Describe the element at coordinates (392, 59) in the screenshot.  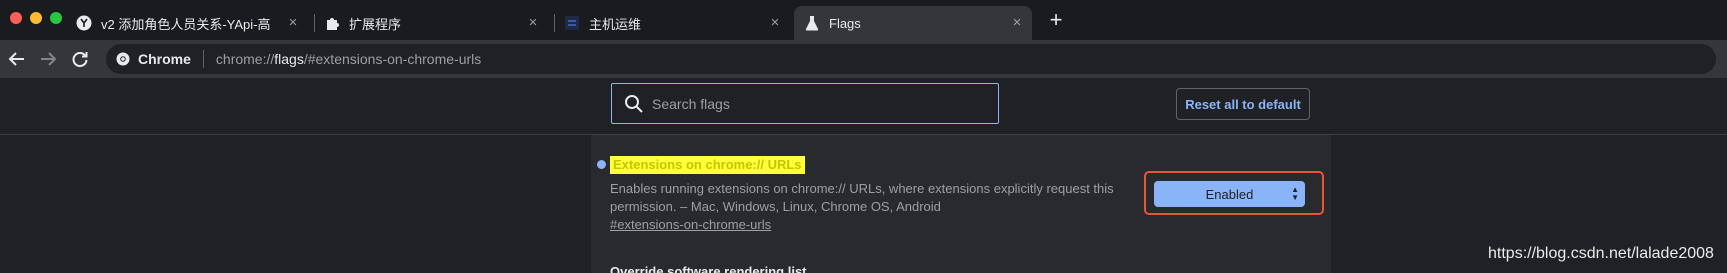
I see `url-path: /#extensions-on-chrome-urls` at that location.